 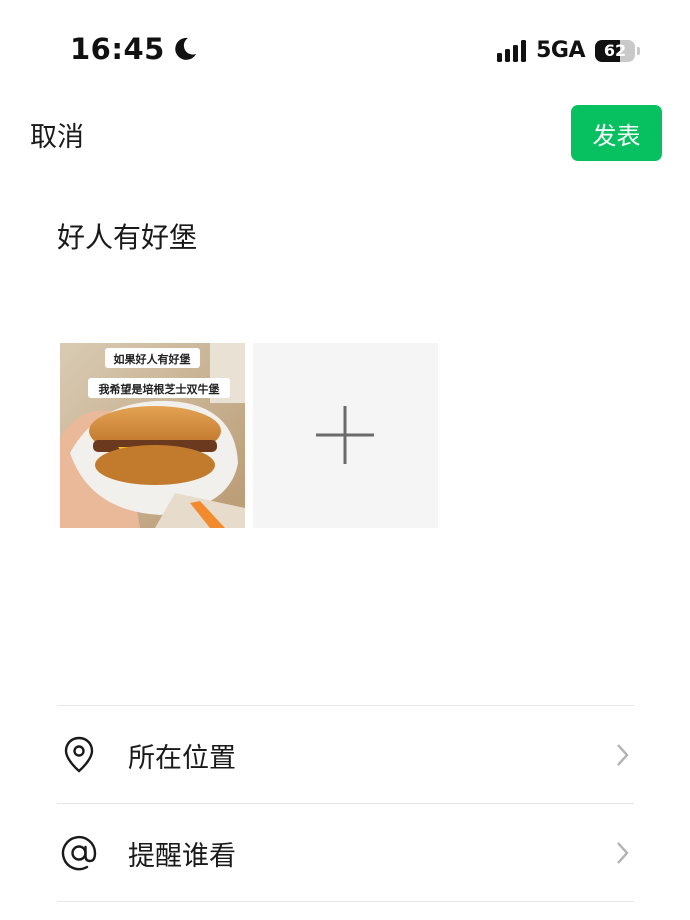 I want to click on signal-icon, so click(x=512, y=50).